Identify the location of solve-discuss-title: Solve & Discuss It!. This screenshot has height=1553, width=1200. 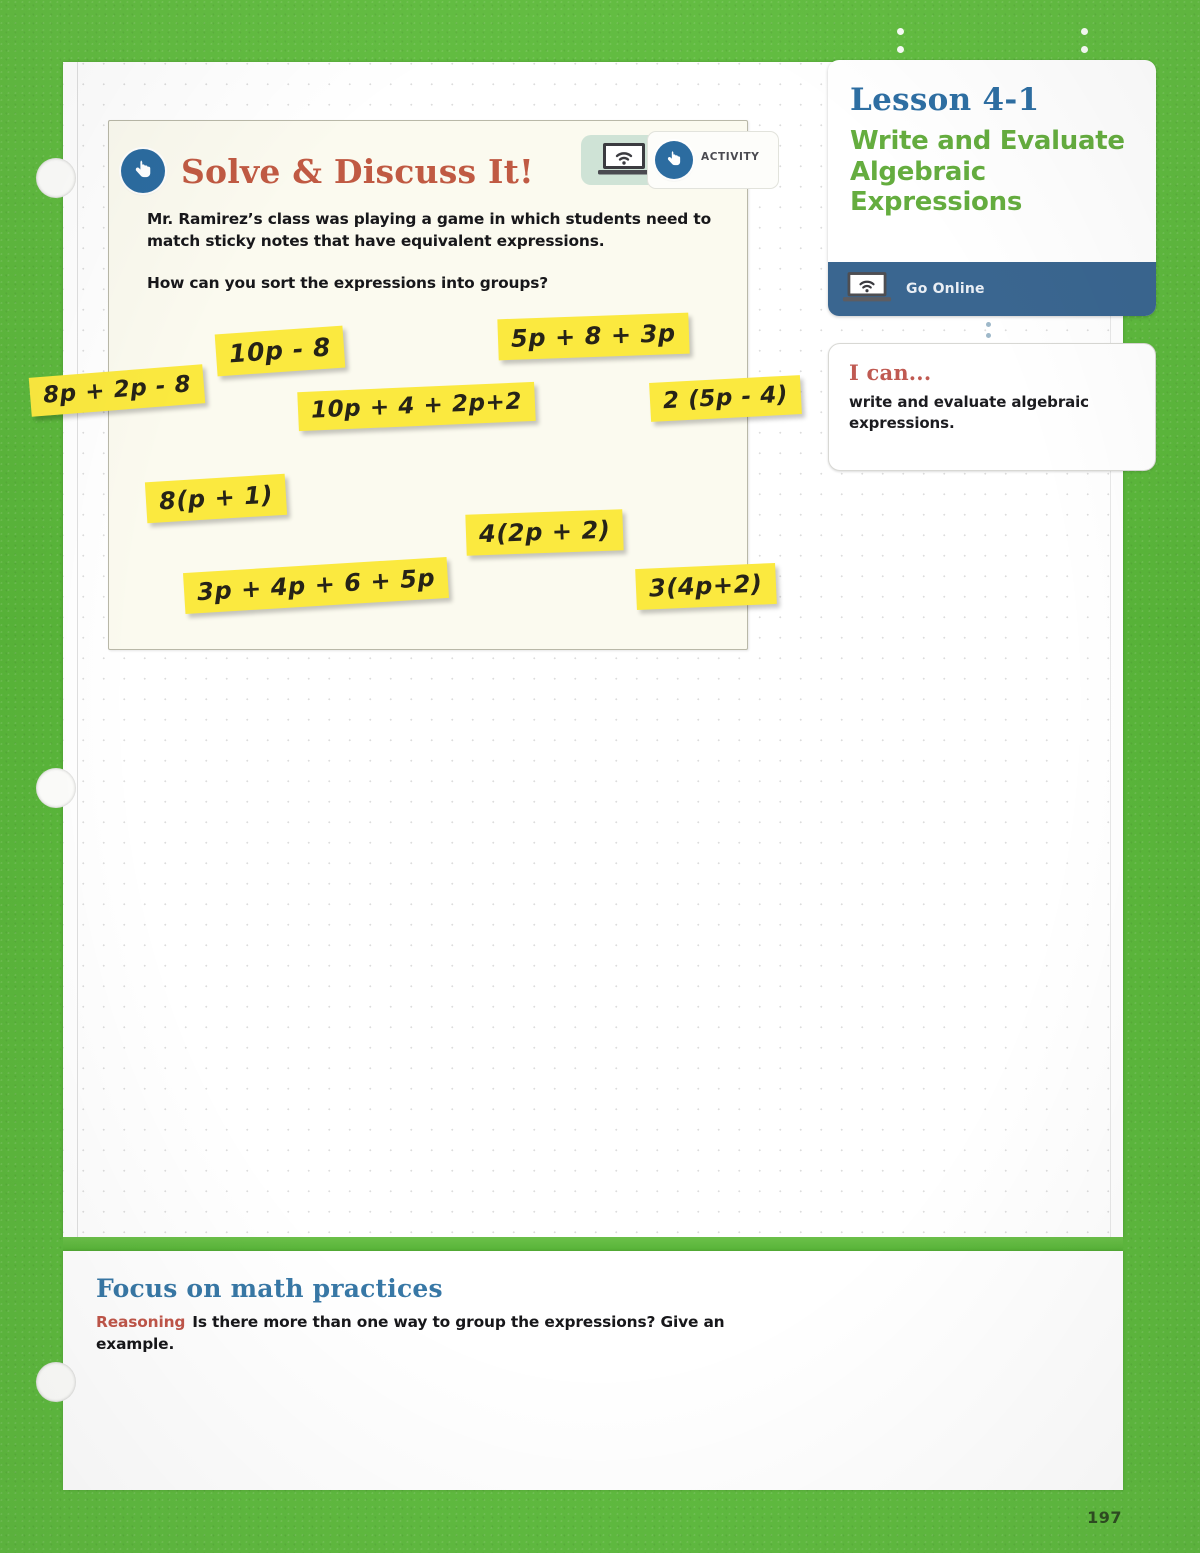
(357, 171).